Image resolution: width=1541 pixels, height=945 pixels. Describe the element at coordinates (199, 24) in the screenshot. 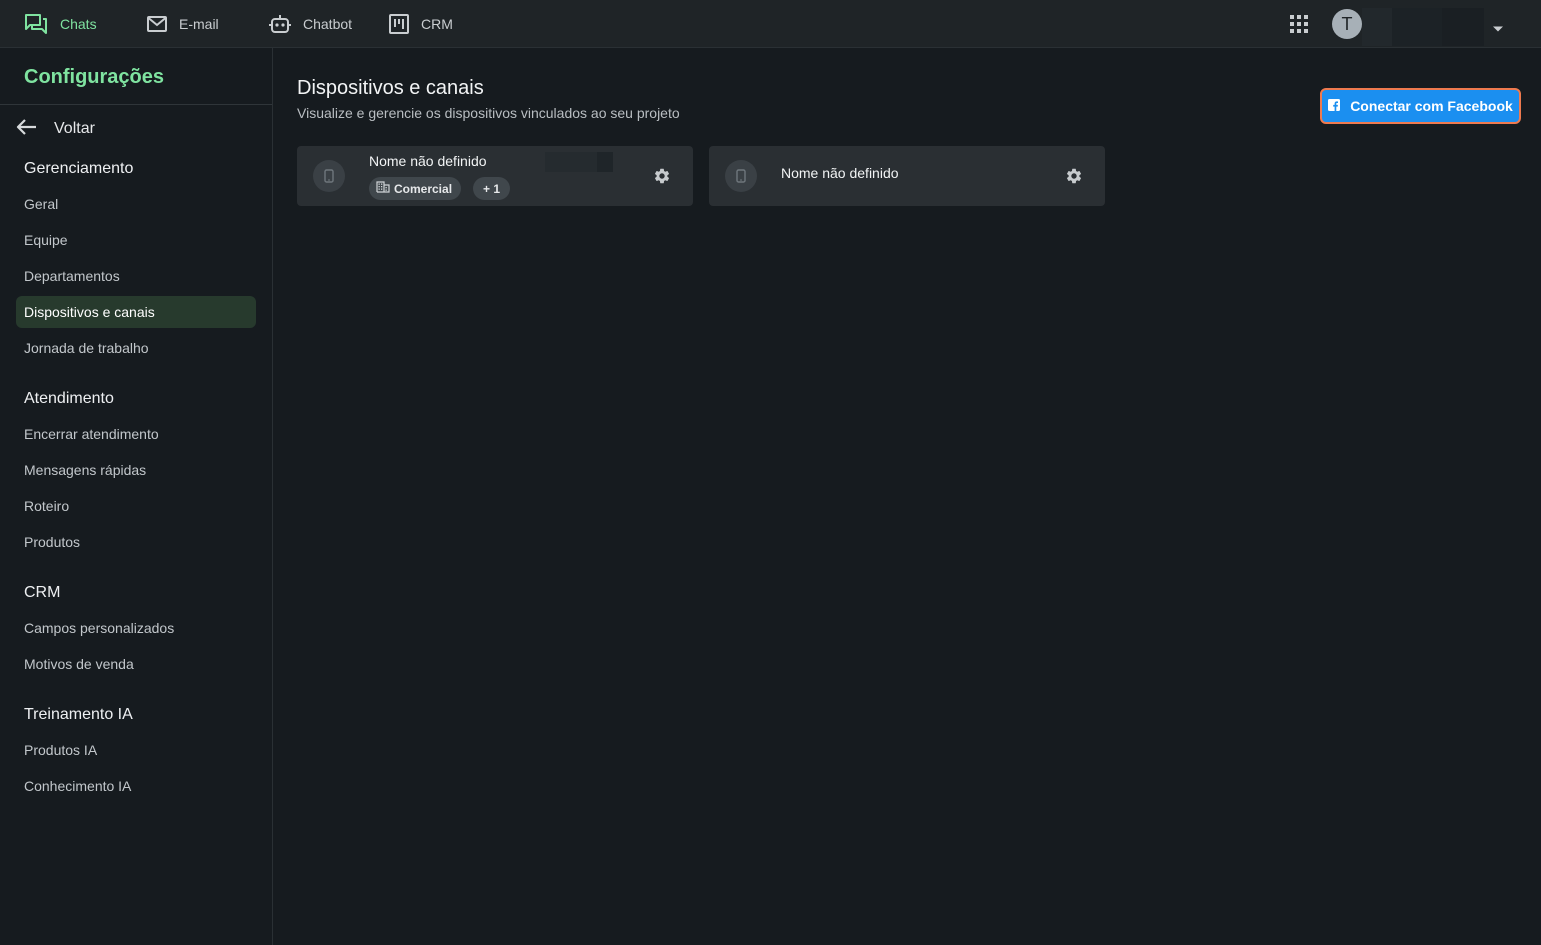

I see `nav-email-label: E-mail` at that location.